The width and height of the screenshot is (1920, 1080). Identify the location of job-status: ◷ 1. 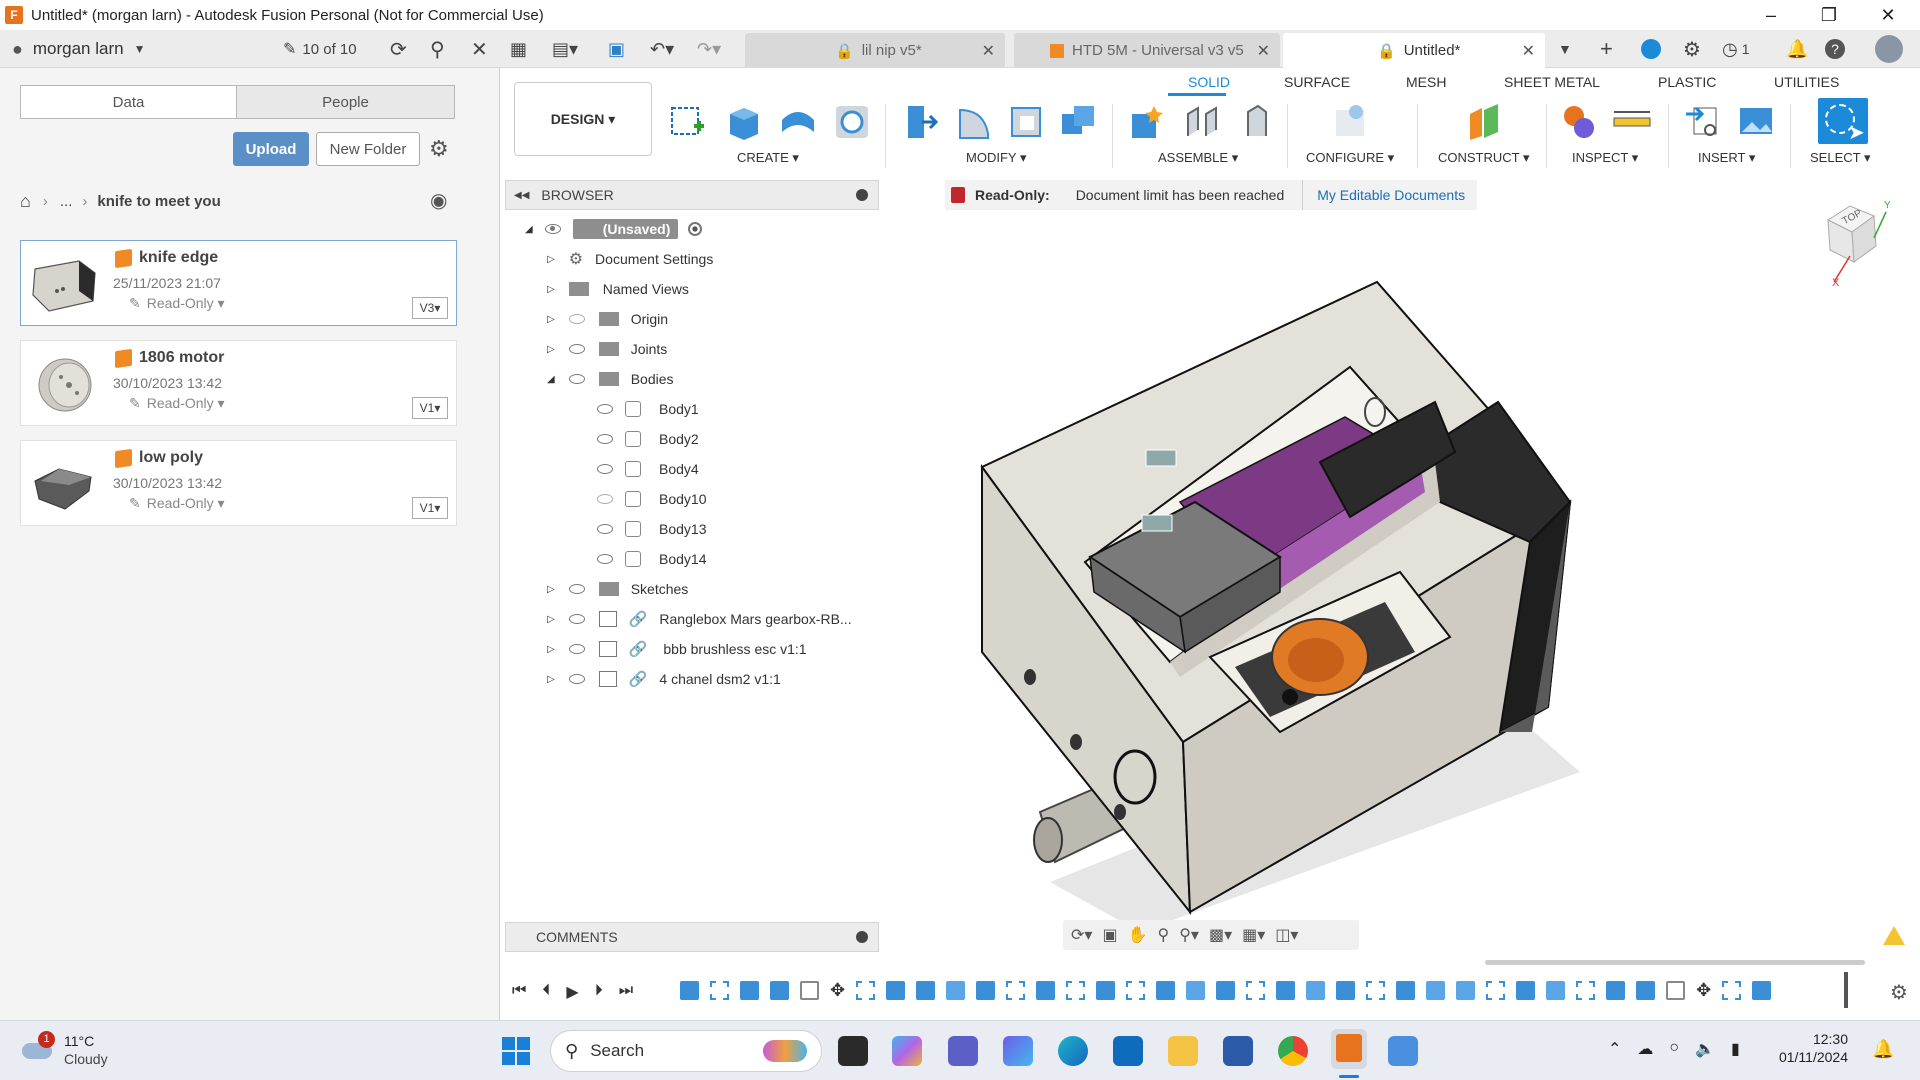
(1736, 49).